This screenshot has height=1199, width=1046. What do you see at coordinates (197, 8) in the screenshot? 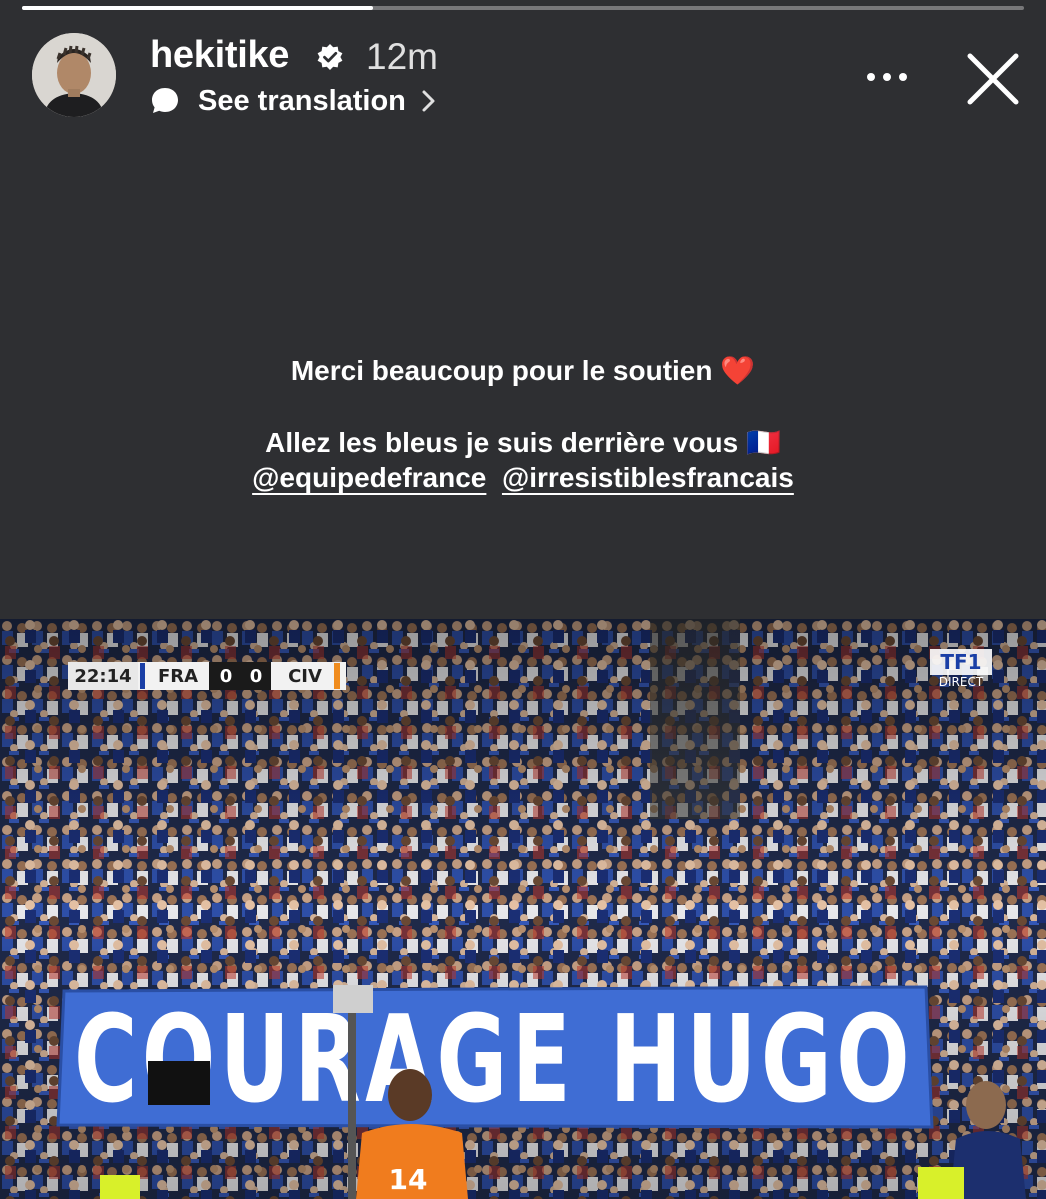
I see `story-progress-fill` at bounding box center [197, 8].